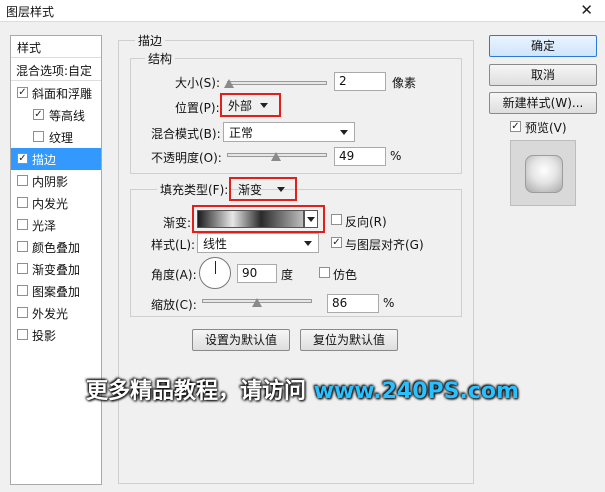 The image size is (605, 492). Describe the element at coordinates (241, 340) in the screenshot. I see `make-default-button: 设置为默认值` at that location.